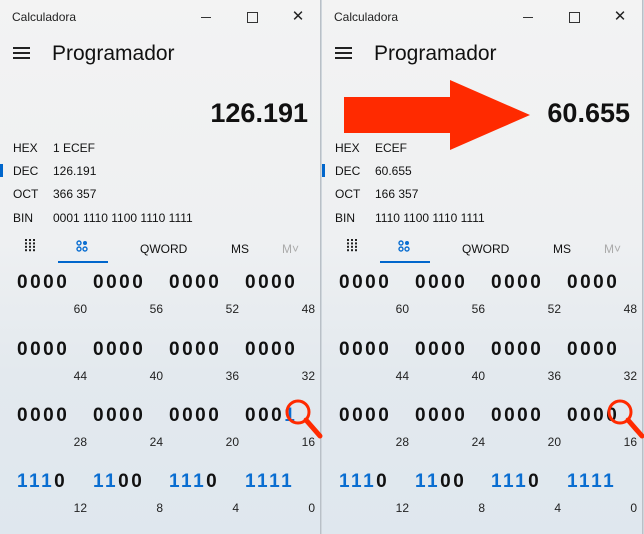 The height and width of the screenshot is (534, 644). Describe the element at coordinates (31, 247) in the screenshot. I see `full-keypad-button` at that location.